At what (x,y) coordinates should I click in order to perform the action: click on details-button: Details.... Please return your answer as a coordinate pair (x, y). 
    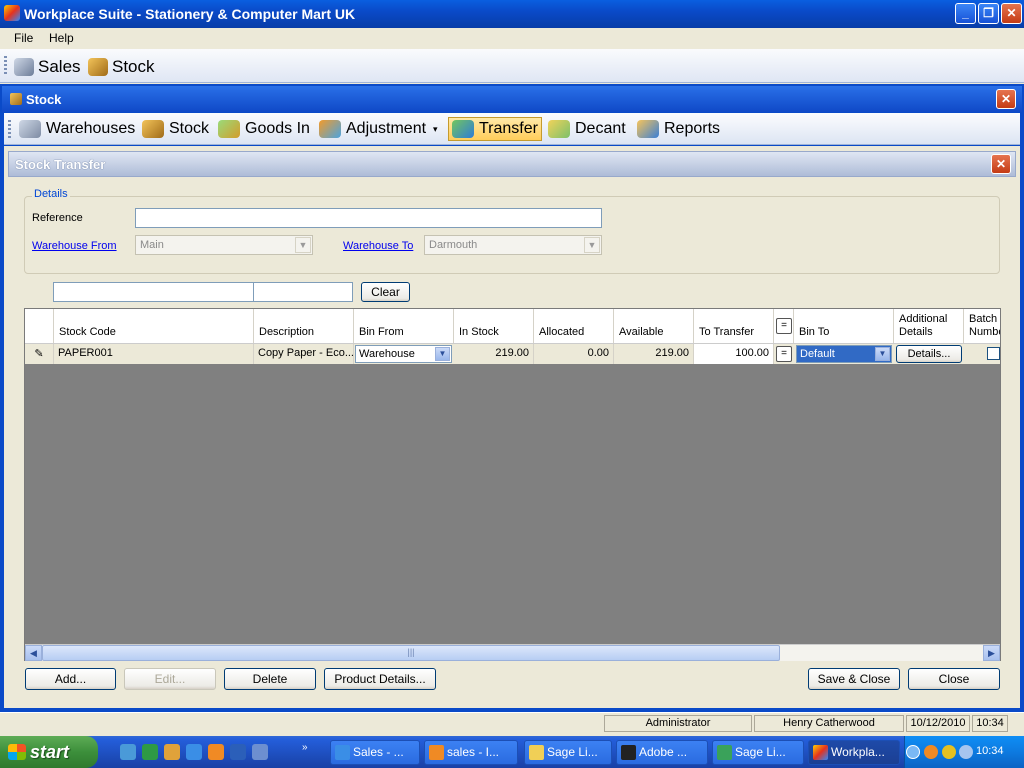
    Looking at the image, I should click on (929, 354).